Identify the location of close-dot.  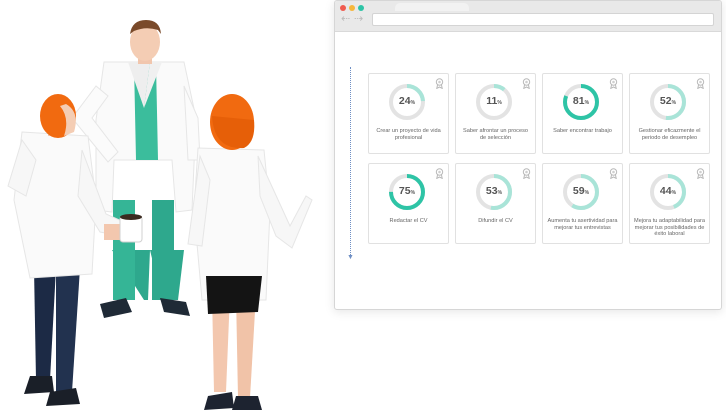
(343, 8).